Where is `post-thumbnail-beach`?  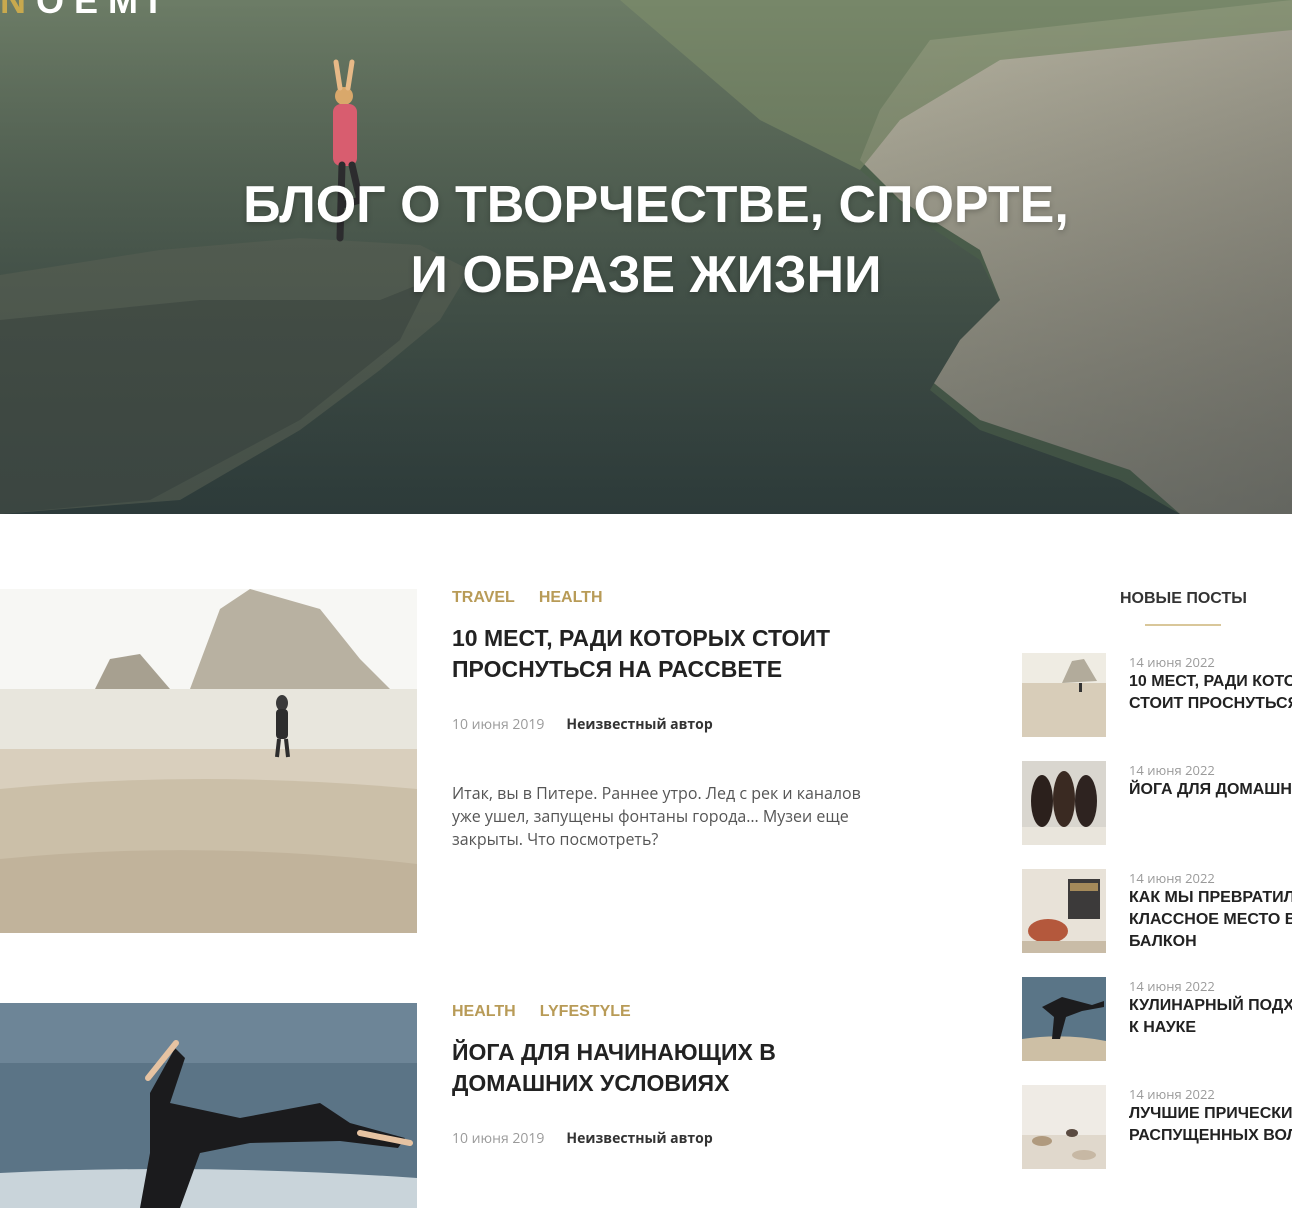 post-thumbnail-beach is located at coordinates (208, 761).